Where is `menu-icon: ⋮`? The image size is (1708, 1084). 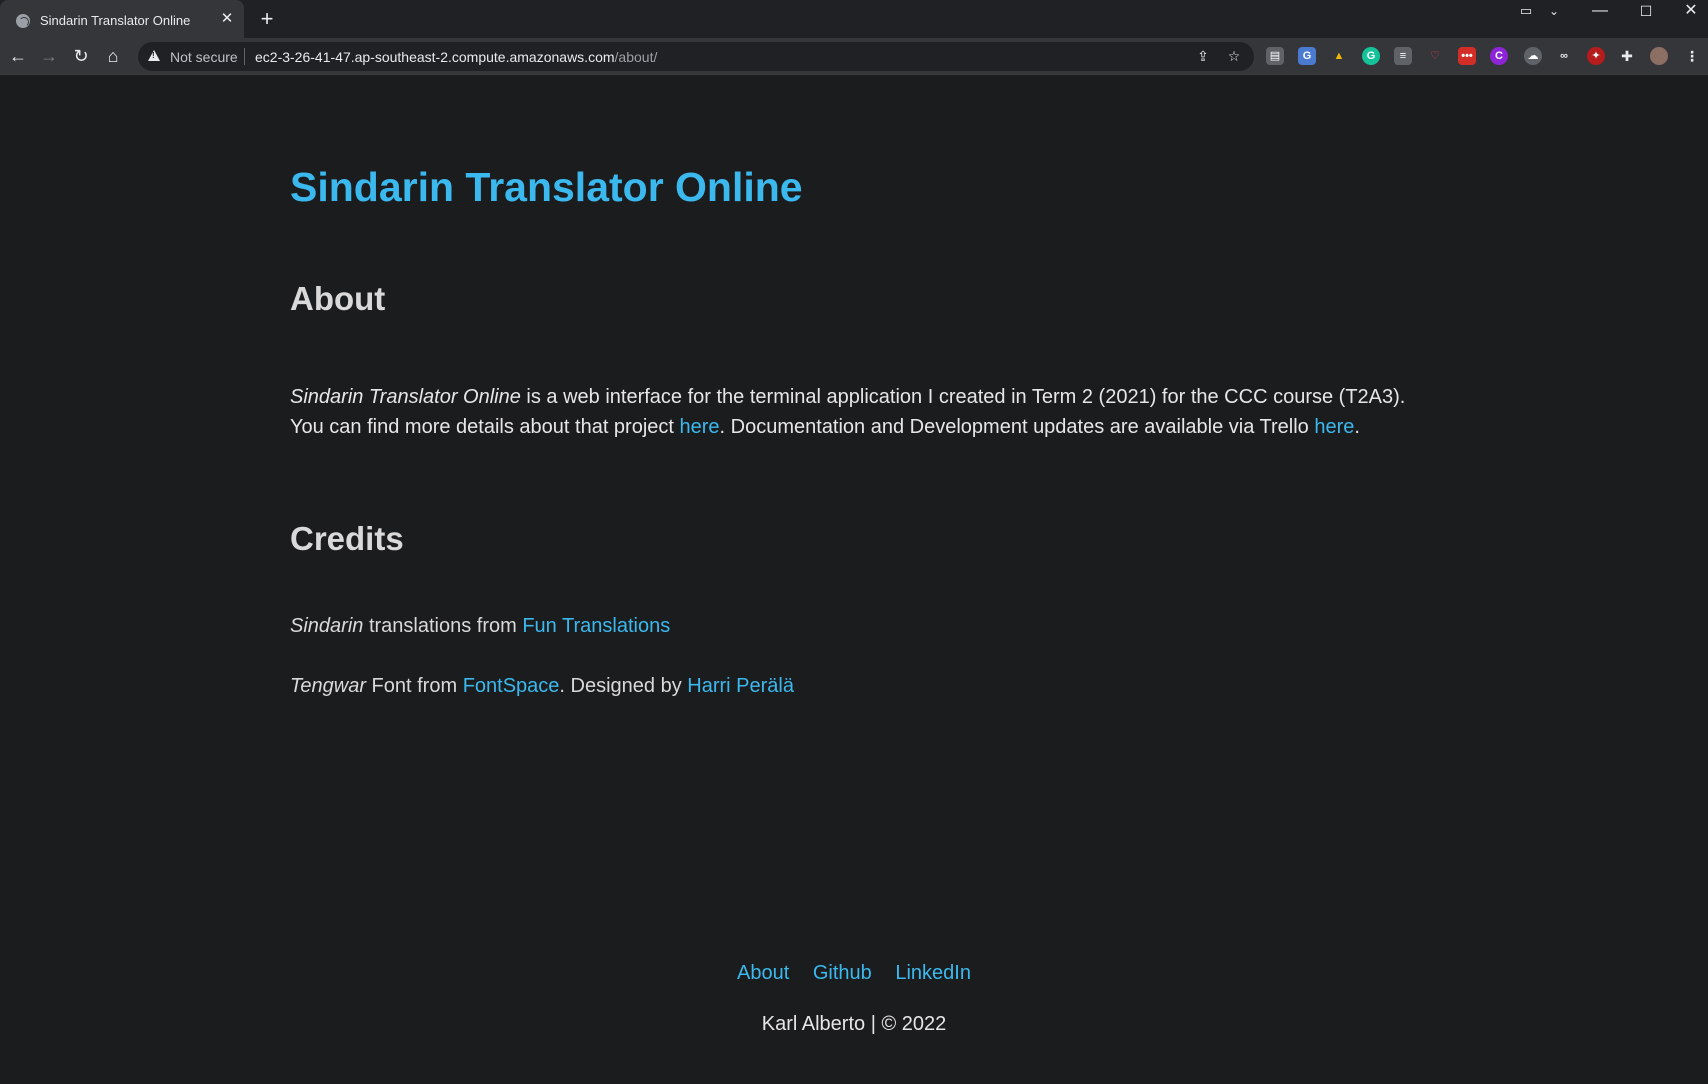
menu-icon: ⋮ is located at coordinates (1692, 56).